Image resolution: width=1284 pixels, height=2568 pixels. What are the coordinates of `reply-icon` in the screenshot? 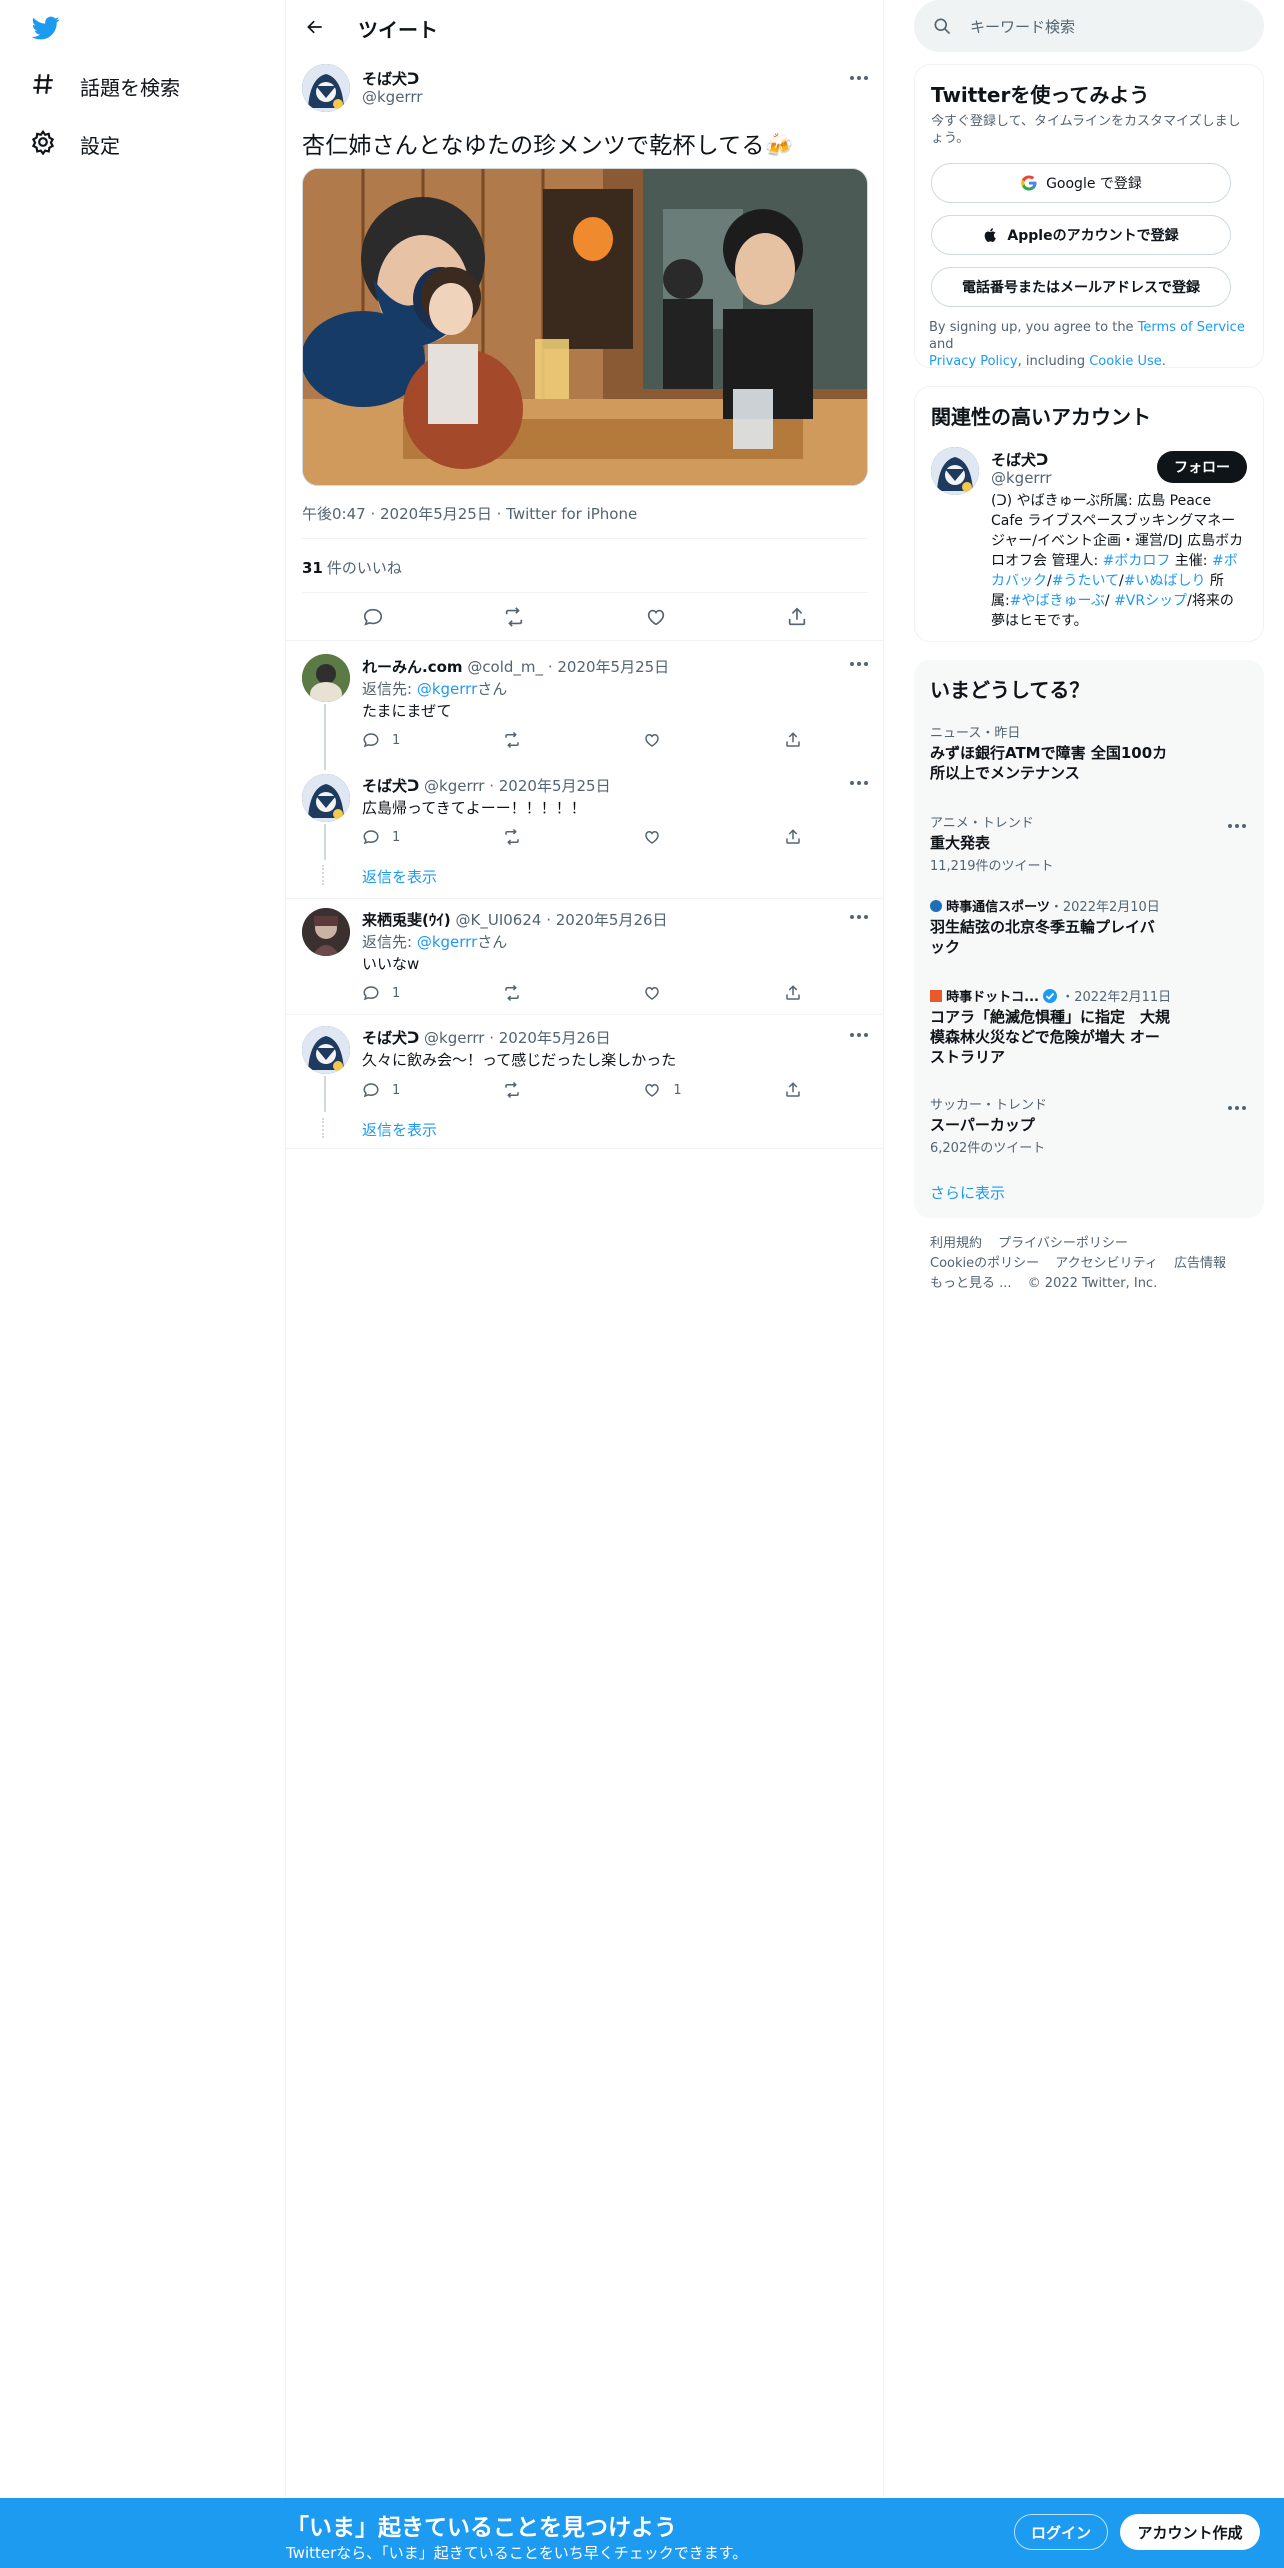 It's located at (373, 619).